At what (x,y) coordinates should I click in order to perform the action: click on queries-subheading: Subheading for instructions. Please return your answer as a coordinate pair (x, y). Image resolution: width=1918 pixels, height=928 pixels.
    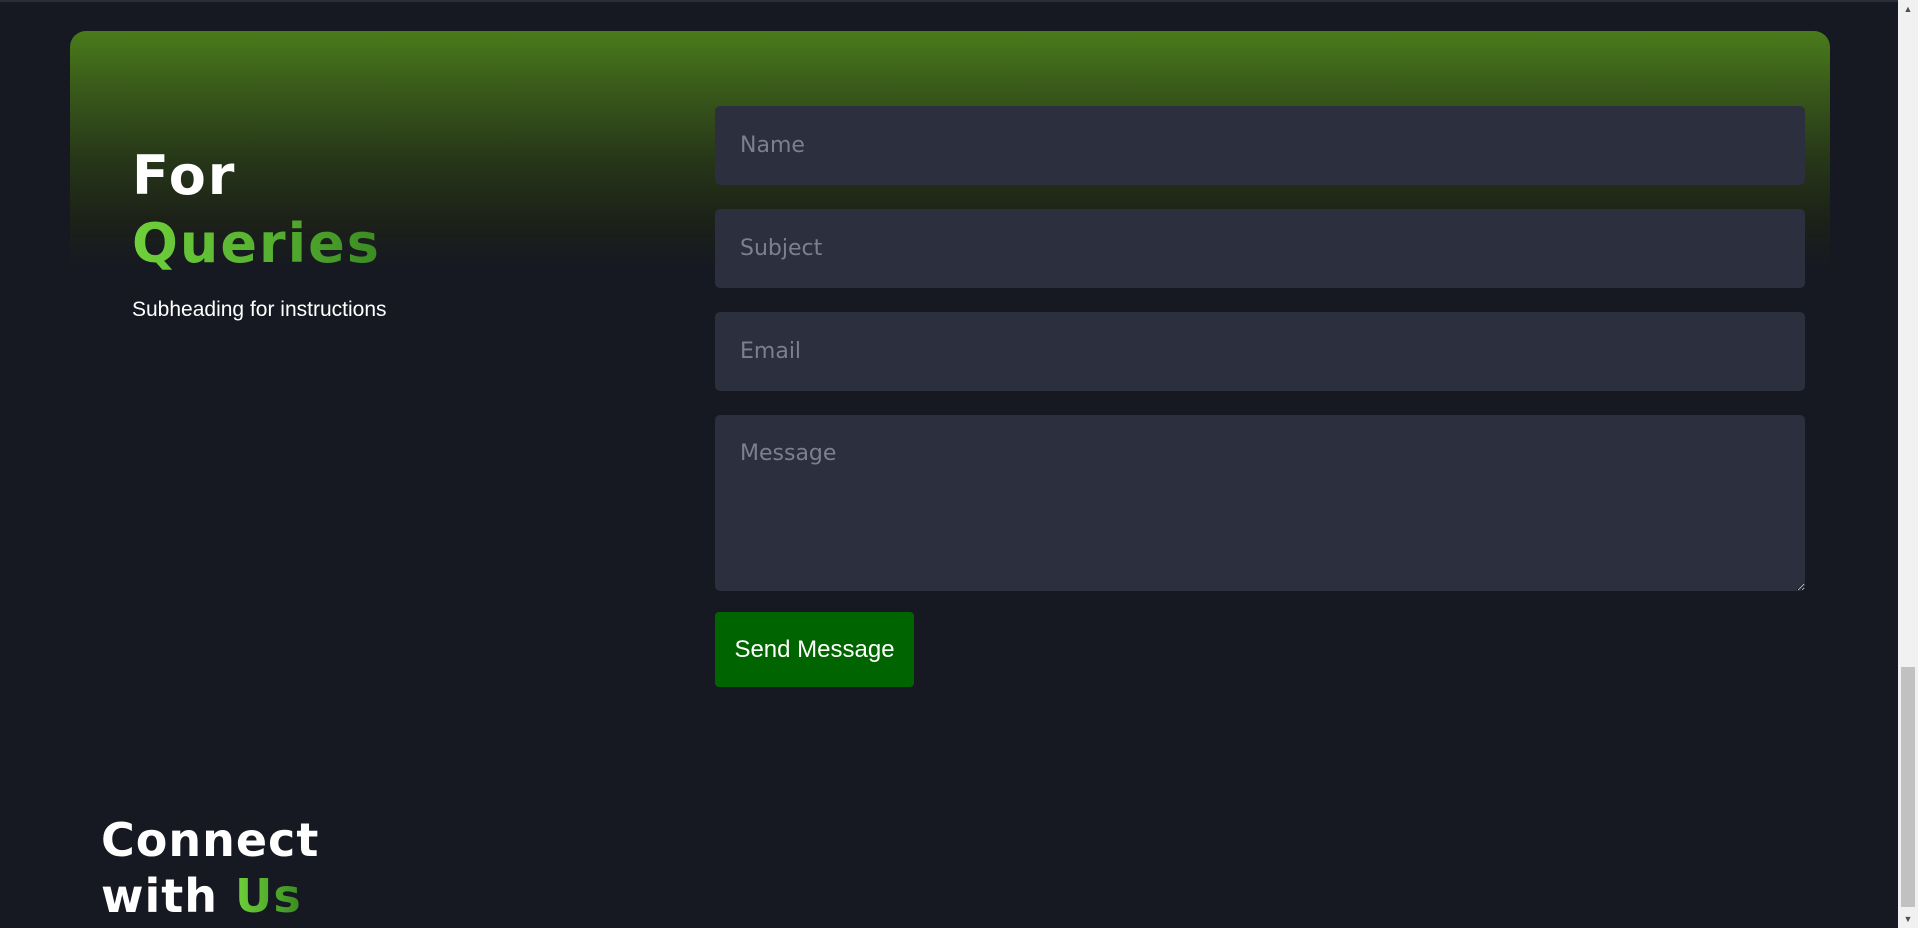
    Looking at the image, I should click on (259, 309).